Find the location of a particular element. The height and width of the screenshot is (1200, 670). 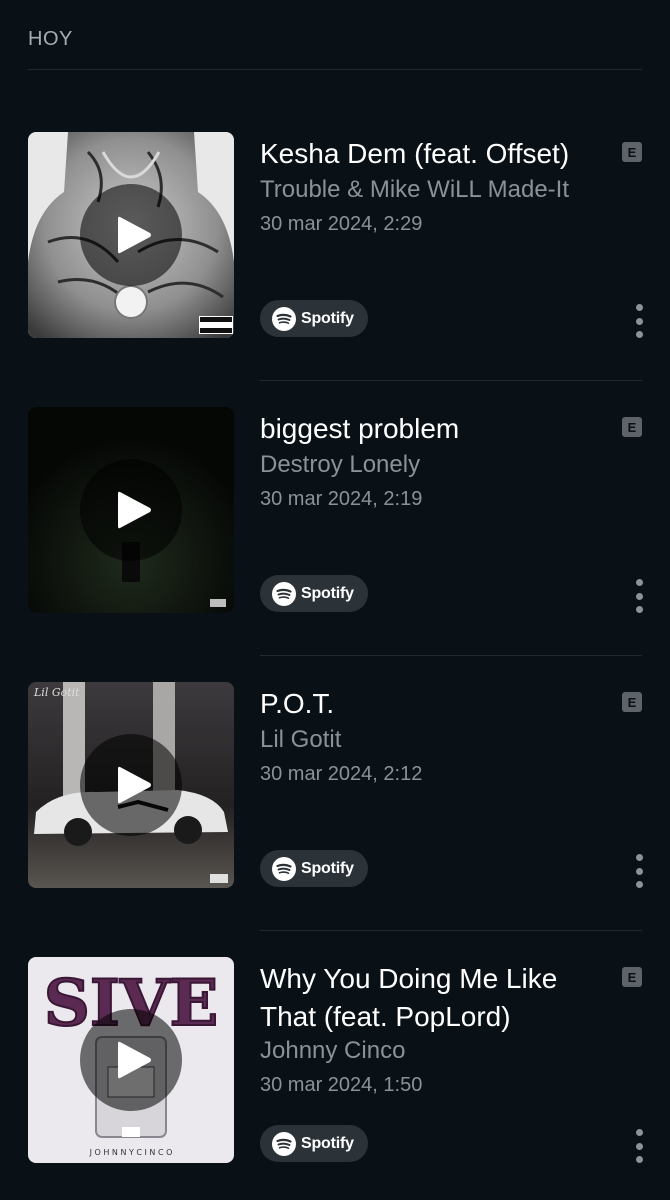

track-title: biggest problem is located at coordinates (360, 428).